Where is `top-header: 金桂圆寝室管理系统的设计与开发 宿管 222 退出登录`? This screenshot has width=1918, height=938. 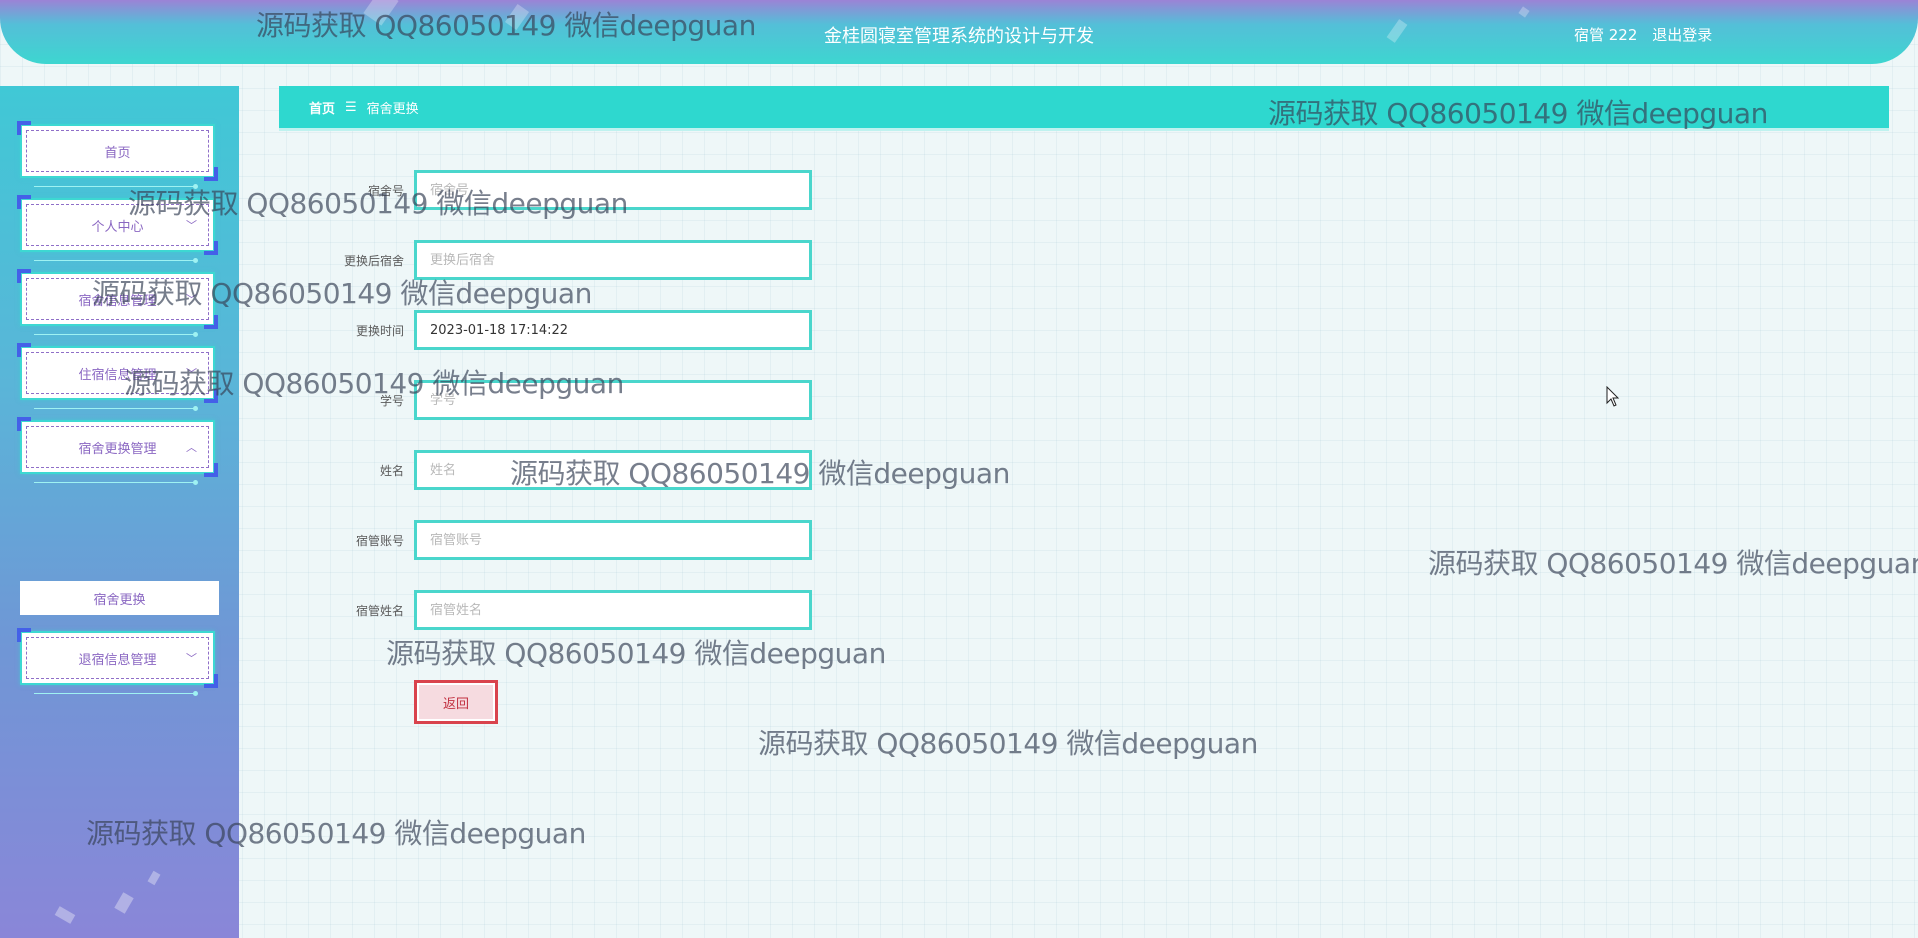 top-header: 金桂圆寝室管理系统的设计与开发 宿管 222 退出登录 is located at coordinates (959, 32).